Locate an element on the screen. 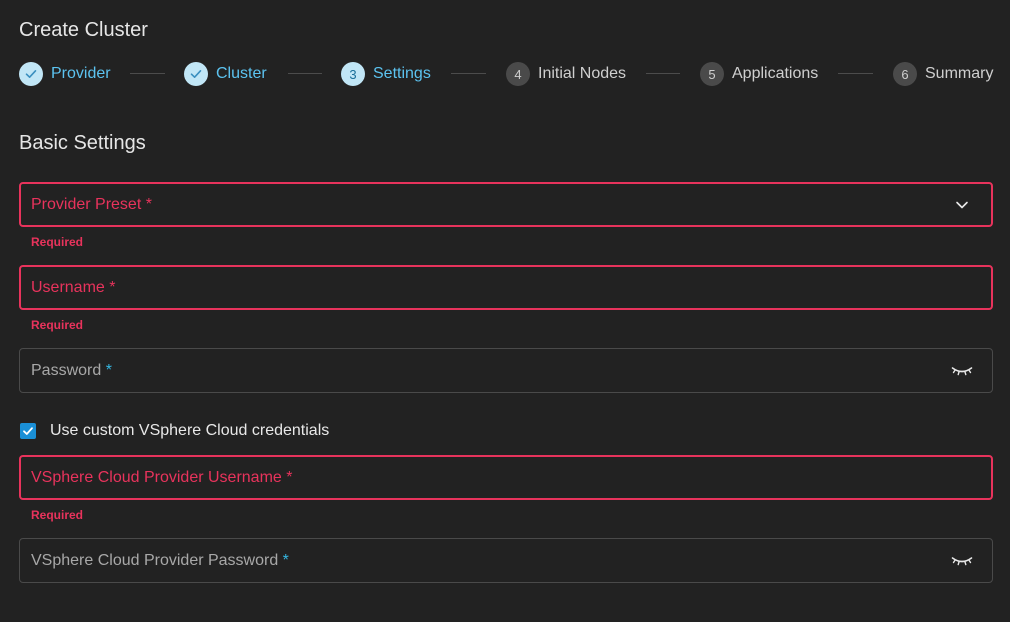 This screenshot has height=622, width=1010. step-provider-label: Provider is located at coordinates (81, 73).